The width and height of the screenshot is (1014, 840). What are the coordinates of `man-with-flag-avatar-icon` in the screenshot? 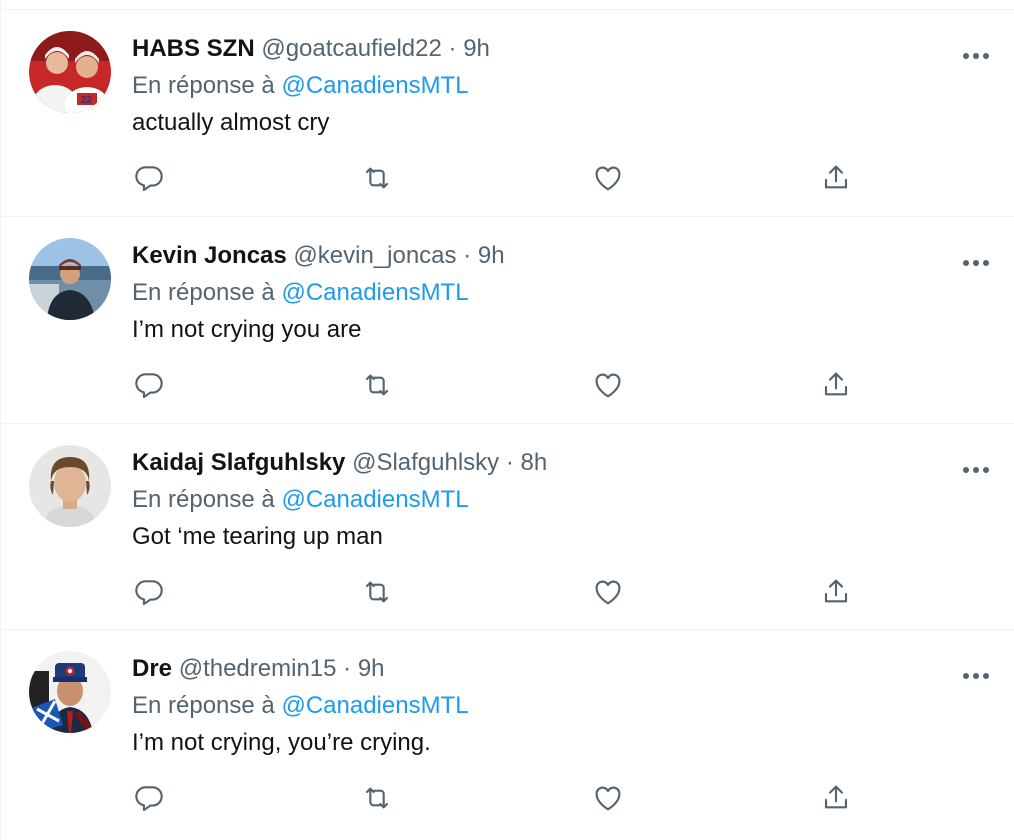 It's located at (70, 692).